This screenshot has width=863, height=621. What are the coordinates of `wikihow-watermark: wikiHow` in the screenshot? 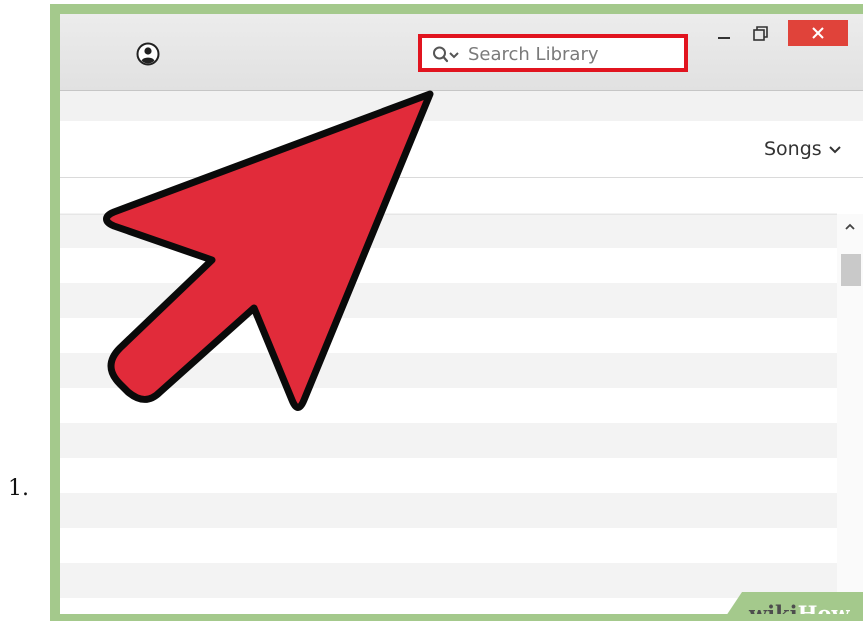 It's located at (789, 603).